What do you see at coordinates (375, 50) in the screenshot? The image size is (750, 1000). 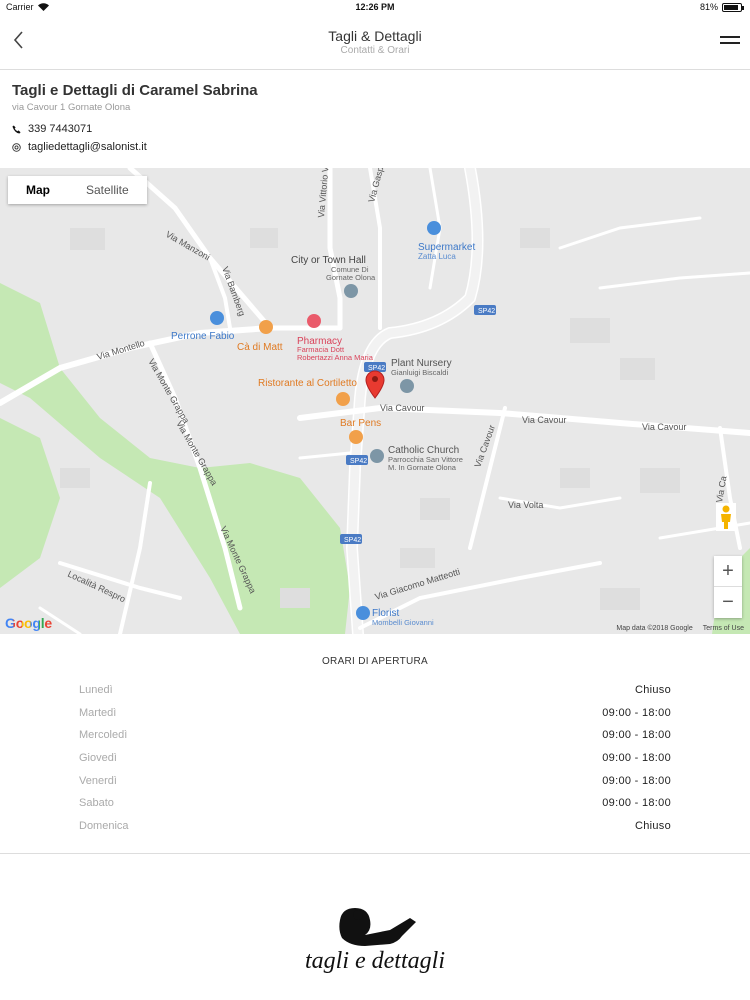 I see `page-subtitle: Contatti & Orari` at bounding box center [375, 50].